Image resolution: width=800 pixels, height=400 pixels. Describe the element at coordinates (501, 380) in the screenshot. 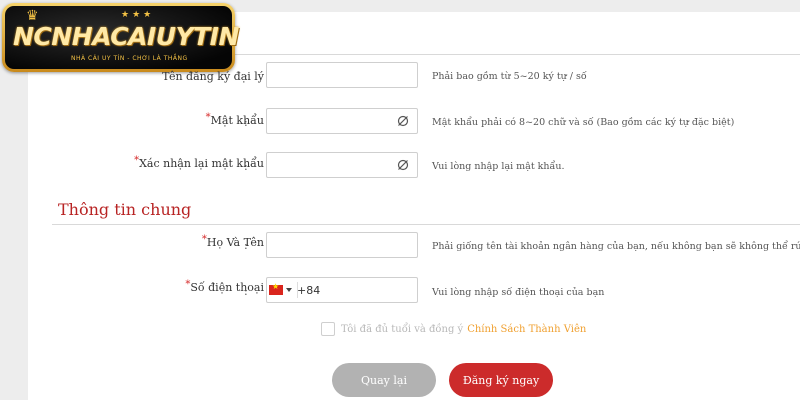

I see `register-button: Đăng ký ngay` at that location.